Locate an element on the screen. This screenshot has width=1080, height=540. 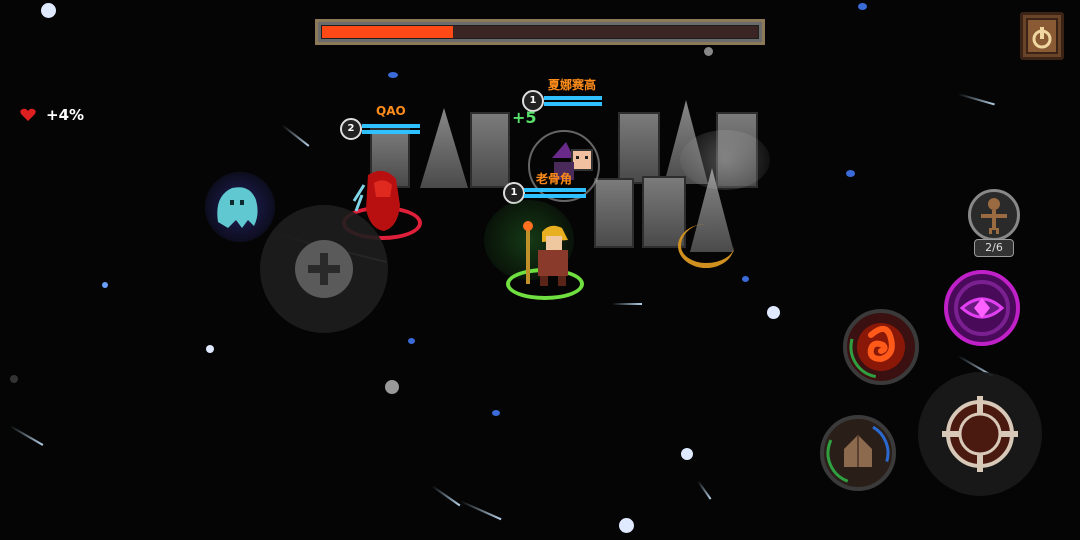
summon-counter: 2/6 is located at coordinates (994, 248).